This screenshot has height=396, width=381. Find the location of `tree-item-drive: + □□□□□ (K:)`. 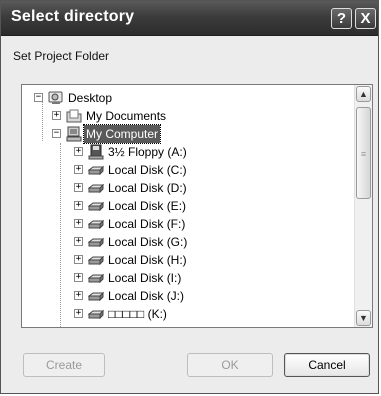

tree-item-drive: + □□□□□ (K:) is located at coordinates (182, 314).